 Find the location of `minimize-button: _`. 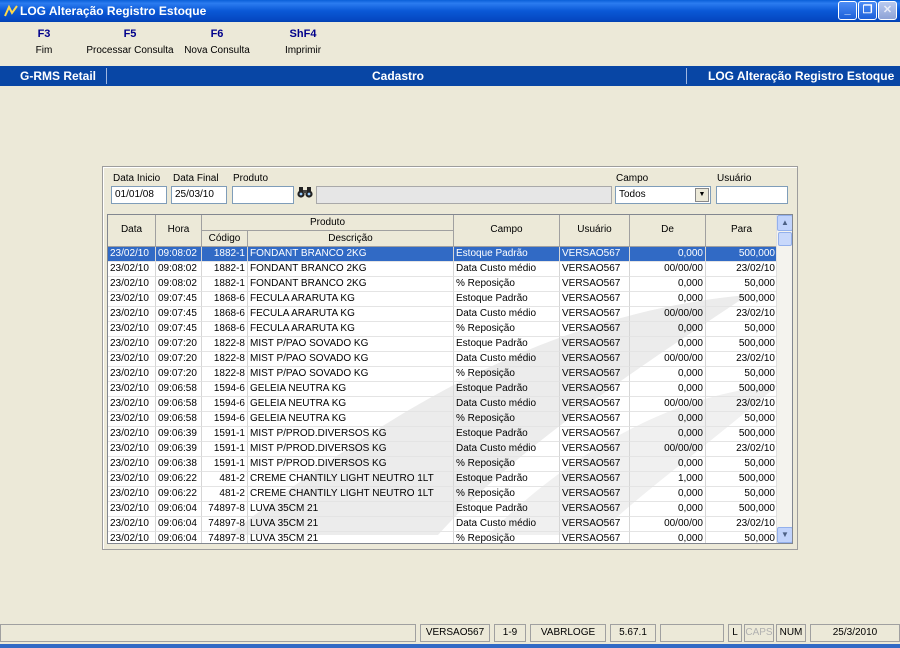

minimize-button: _ is located at coordinates (847, 10).